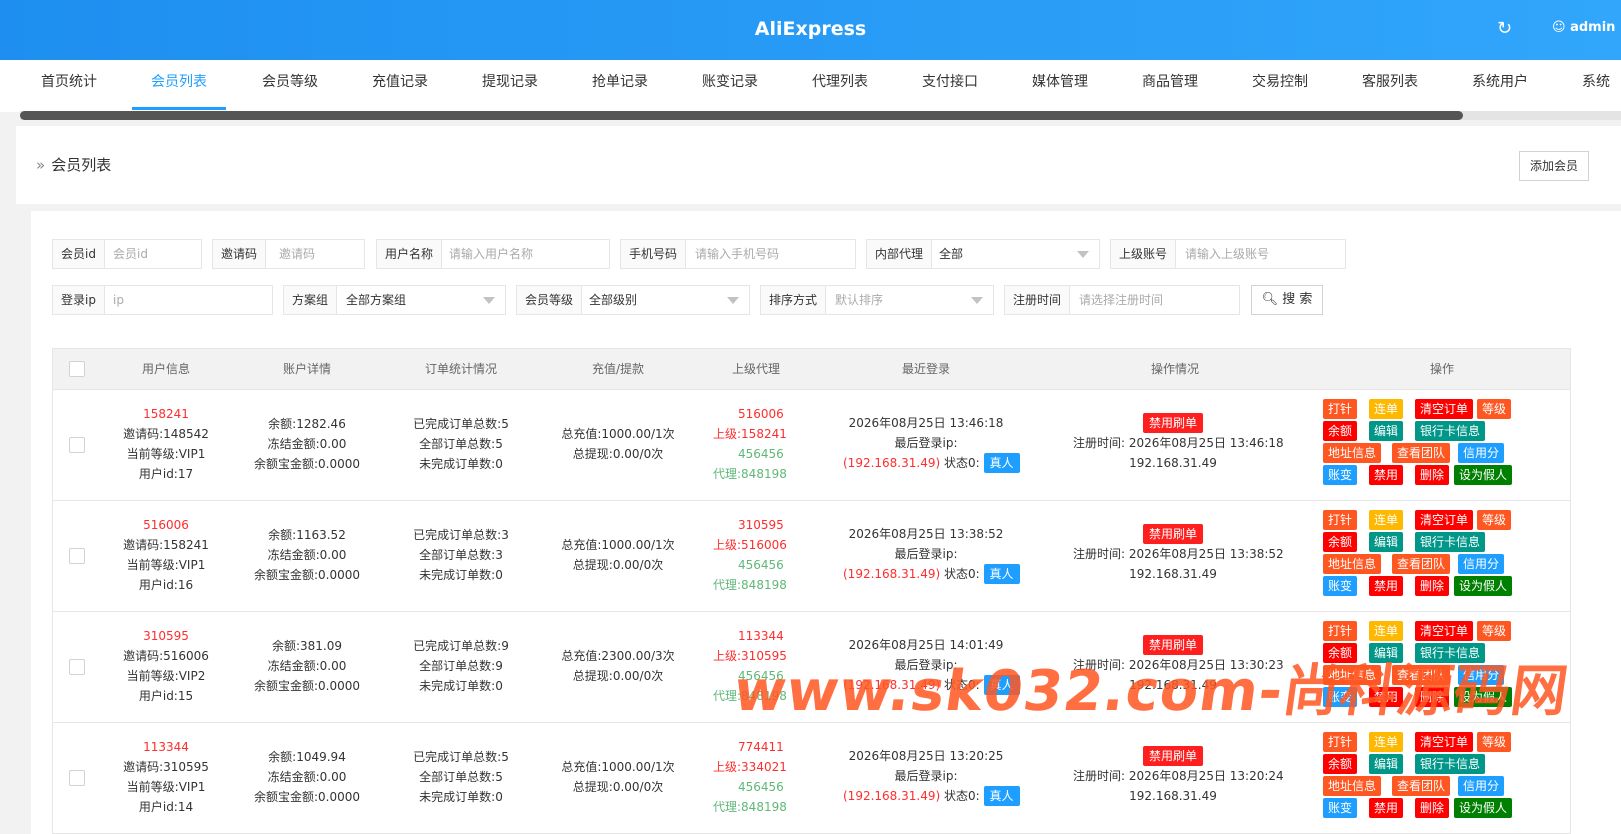 This screenshot has width=1621, height=834. Describe the element at coordinates (69, 85) in the screenshot. I see `tab-home-stats: 首页统计` at that location.